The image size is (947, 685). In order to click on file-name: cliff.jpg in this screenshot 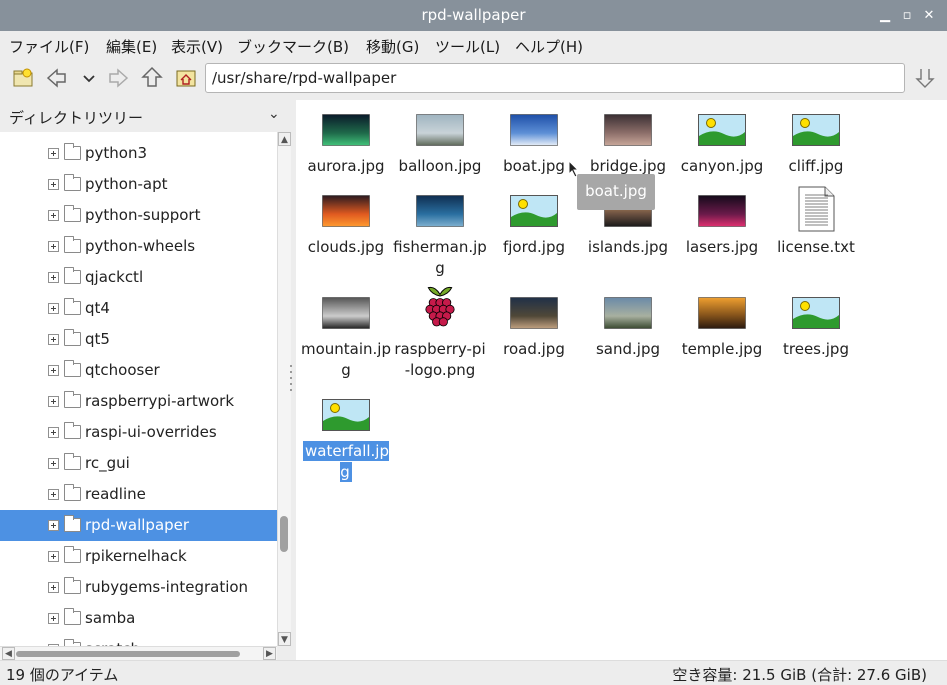, I will do `click(816, 166)`.